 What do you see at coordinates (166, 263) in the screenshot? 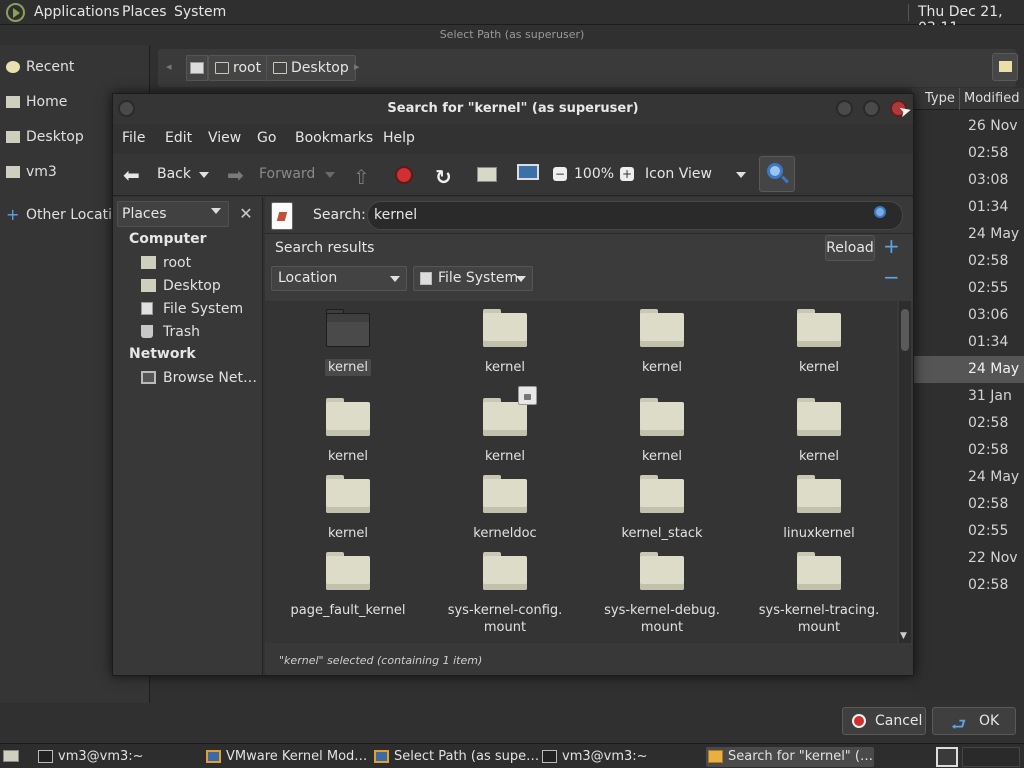
I see `places-item-root: root` at bounding box center [166, 263].